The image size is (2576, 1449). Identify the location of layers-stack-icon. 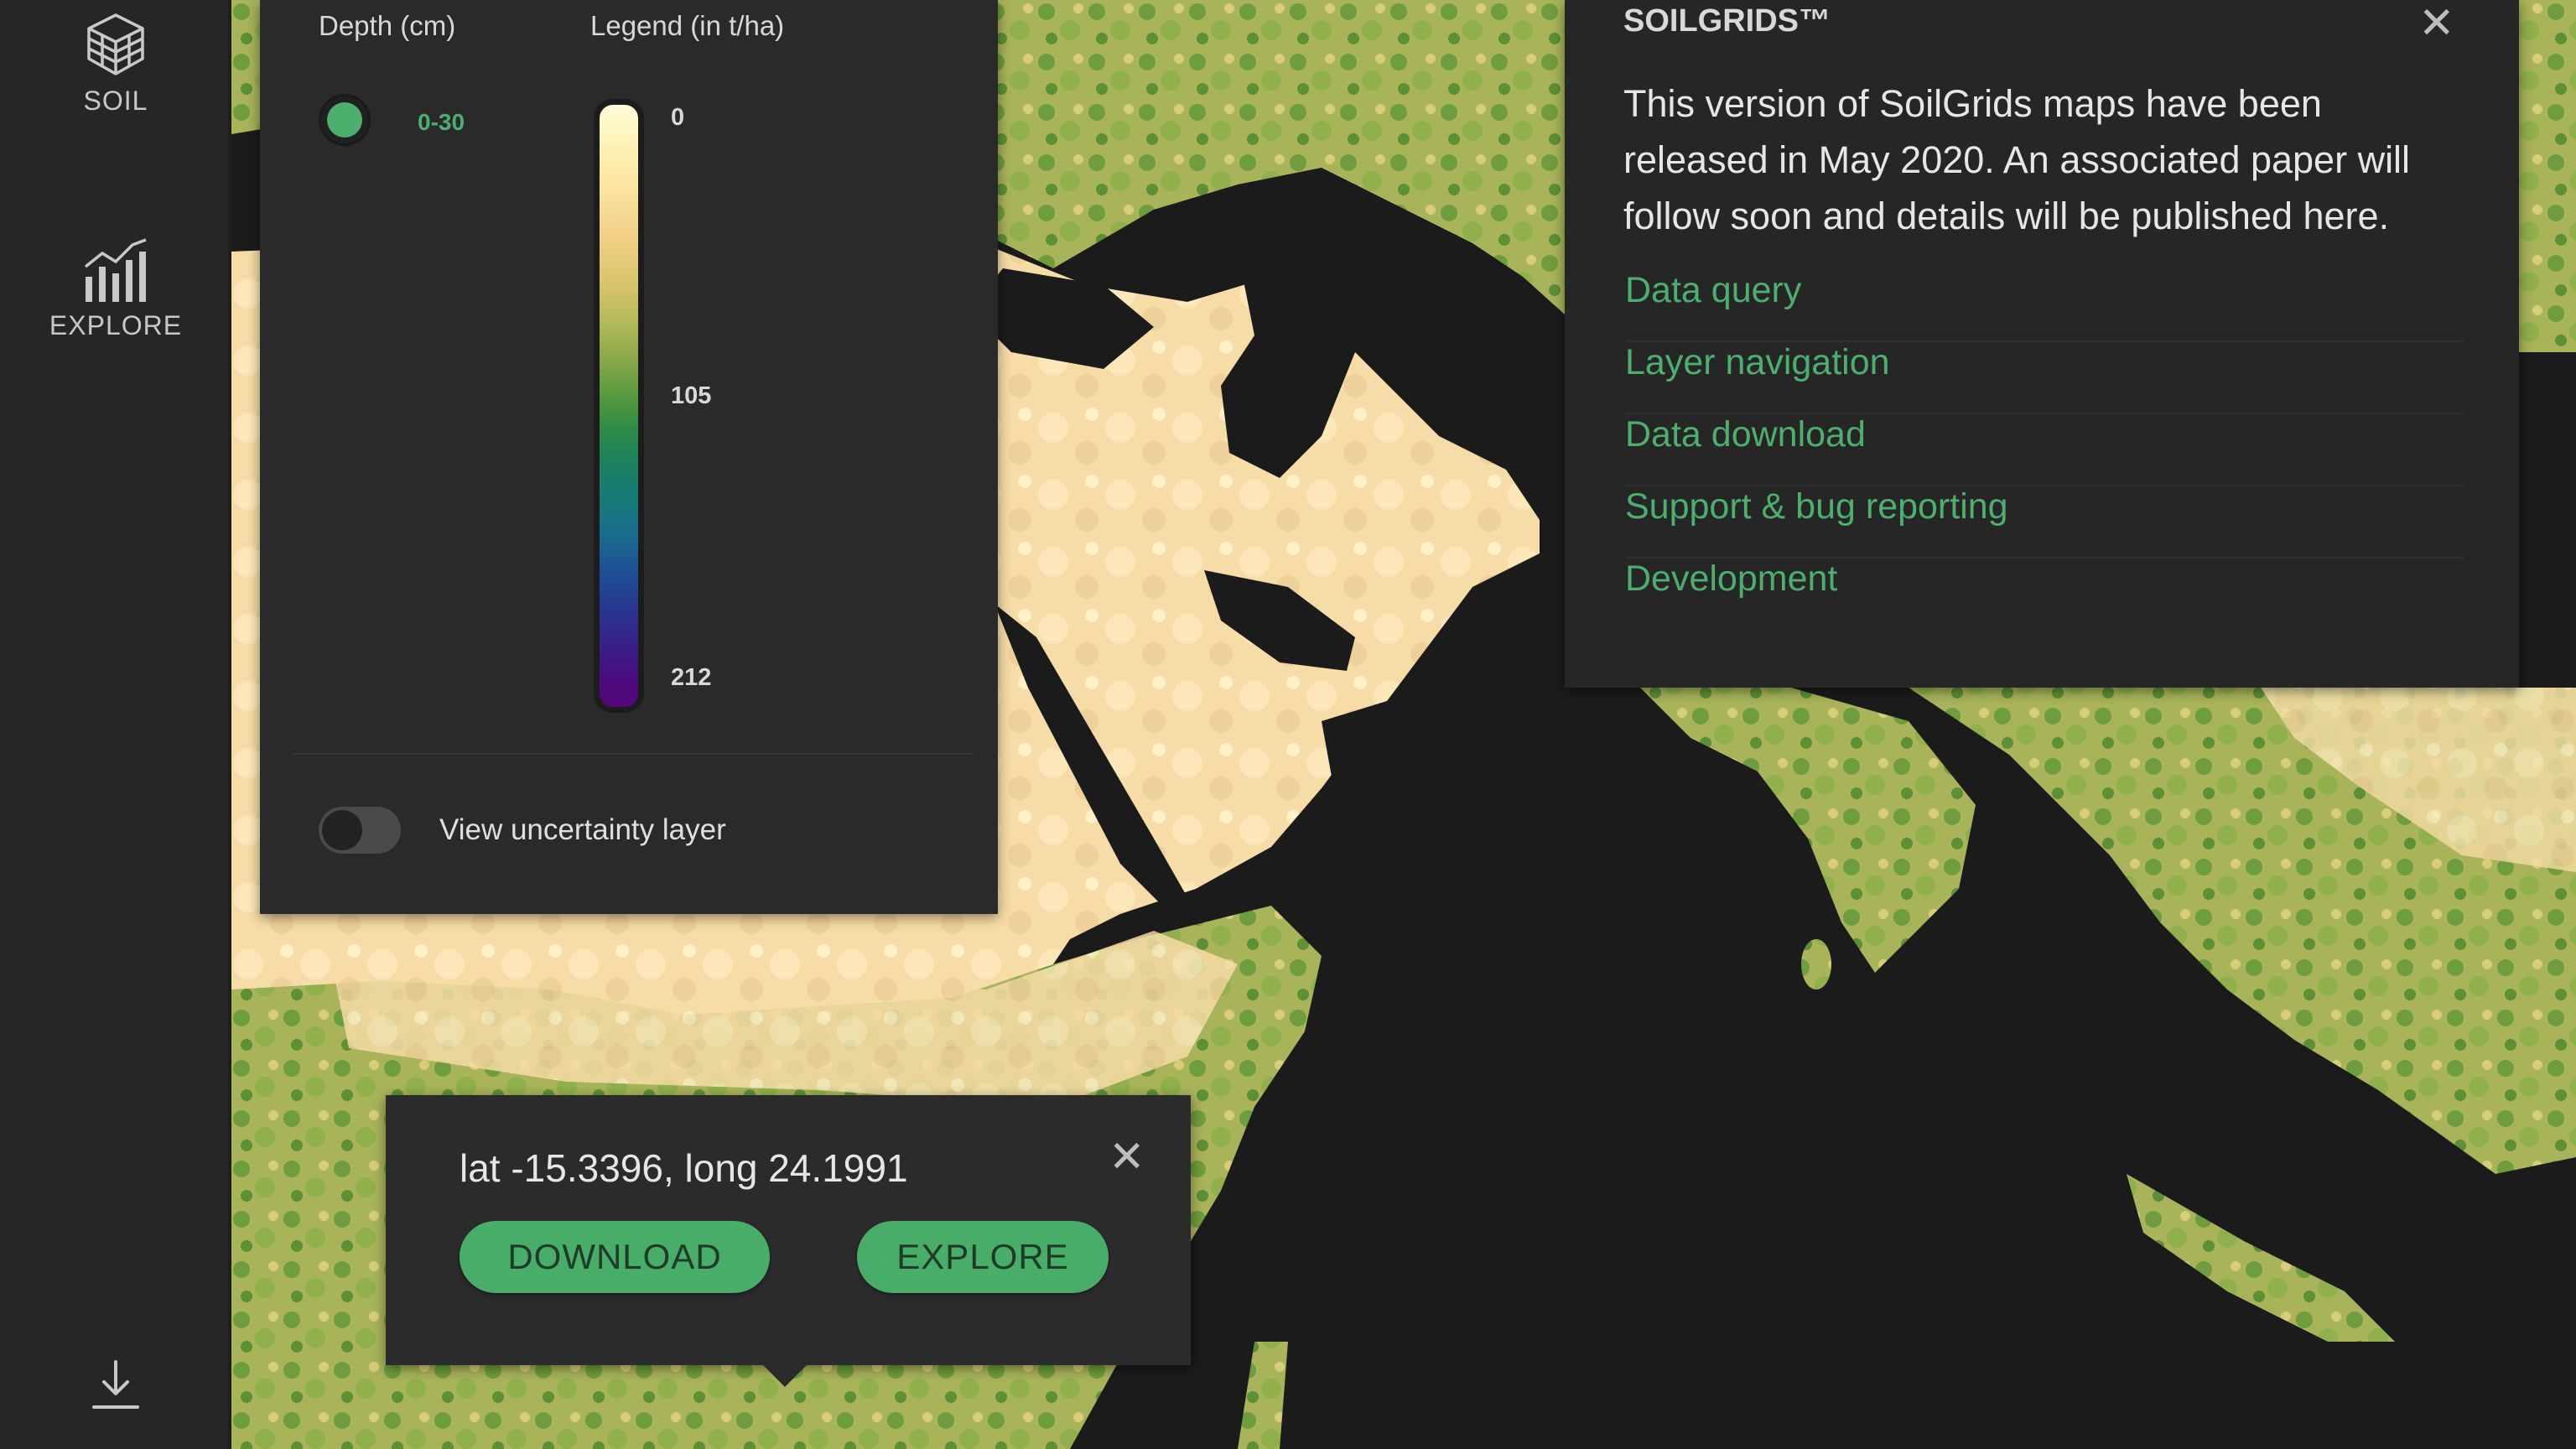
(116, 44).